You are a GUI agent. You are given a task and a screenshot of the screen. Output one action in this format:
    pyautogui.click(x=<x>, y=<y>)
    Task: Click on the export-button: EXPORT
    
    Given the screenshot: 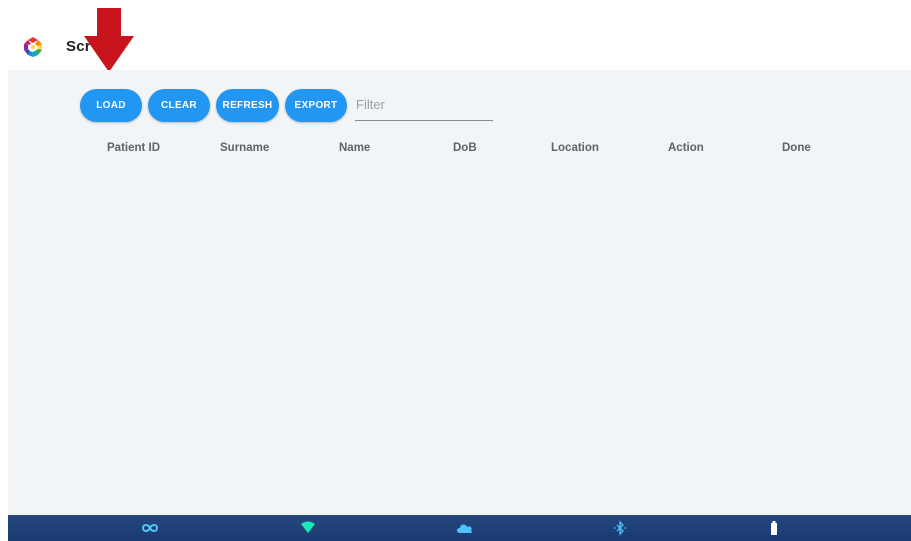 What is the action you would take?
    pyautogui.click(x=316, y=105)
    